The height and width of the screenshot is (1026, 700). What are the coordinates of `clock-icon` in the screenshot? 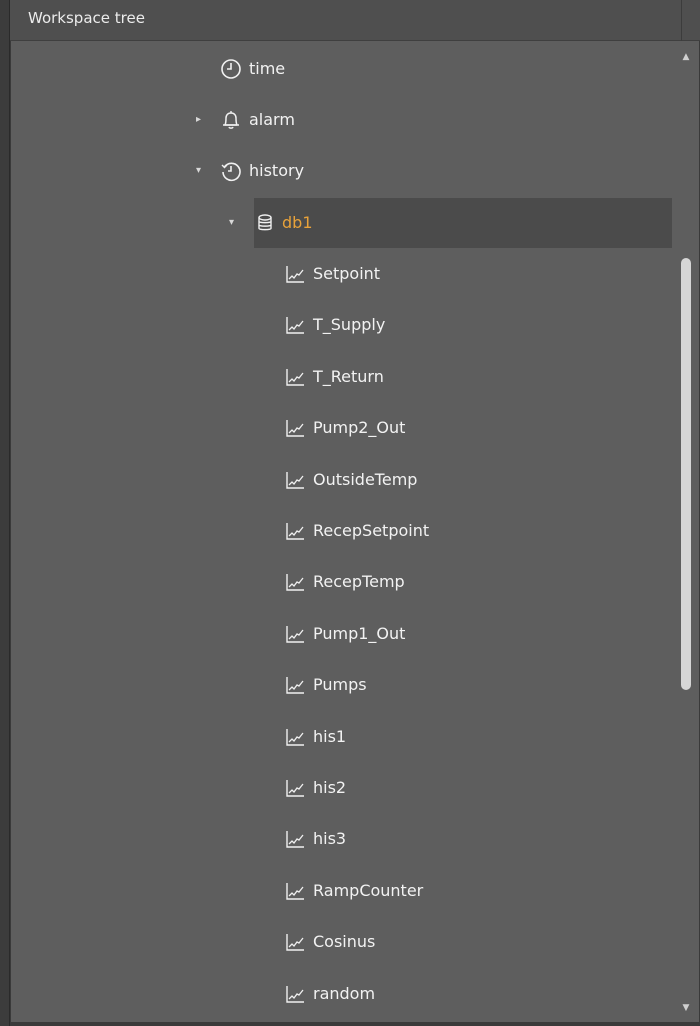 It's located at (231, 69).